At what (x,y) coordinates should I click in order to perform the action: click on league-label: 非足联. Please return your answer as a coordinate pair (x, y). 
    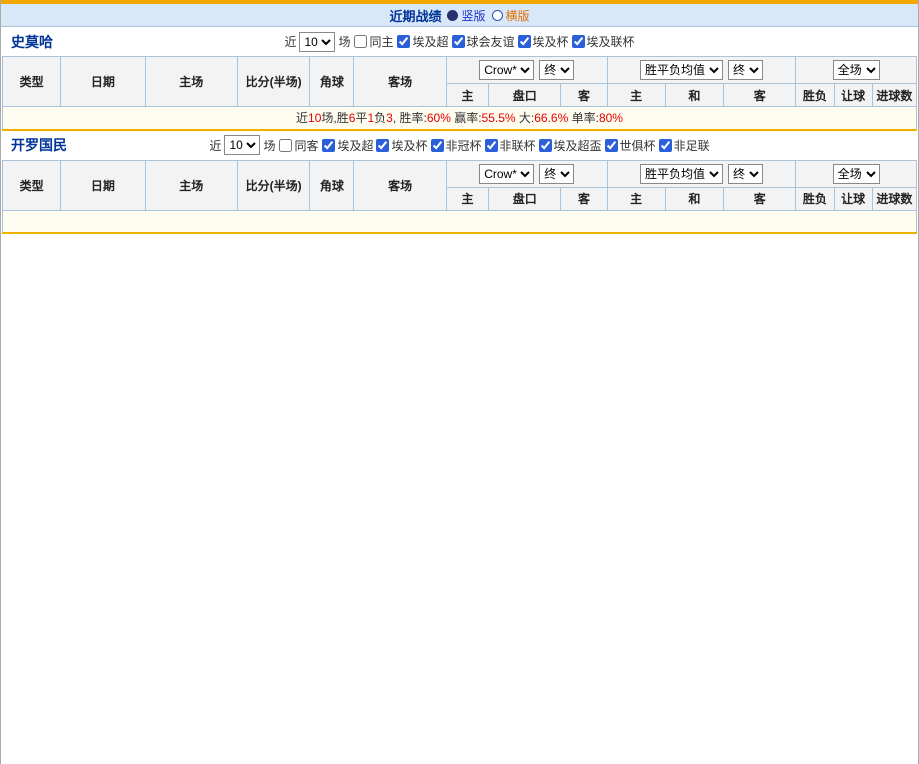
    Looking at the image, I should click on (691, 145).